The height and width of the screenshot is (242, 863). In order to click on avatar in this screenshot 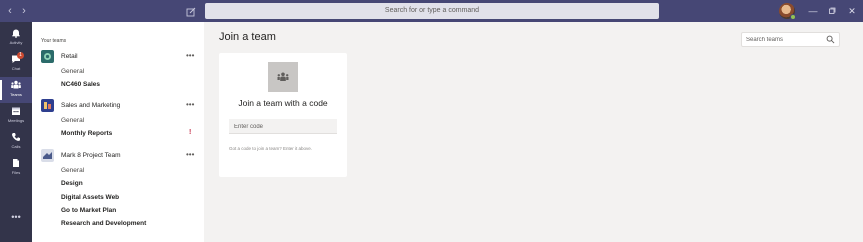, I will do `click(787, 11)`.